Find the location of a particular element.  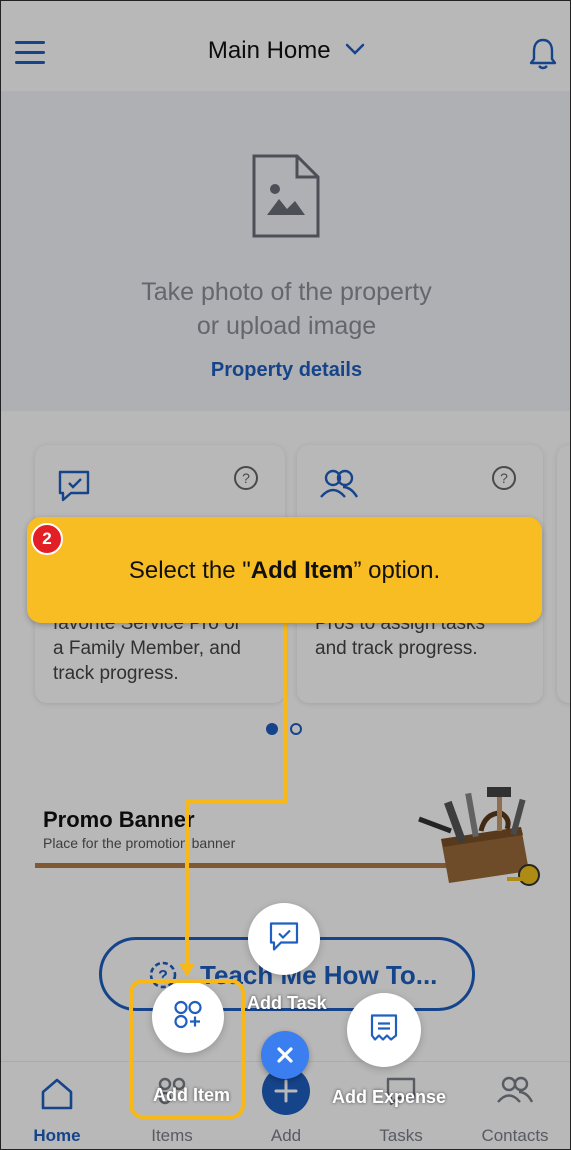

step-badge: 2 is located at coordinates (47, 539).